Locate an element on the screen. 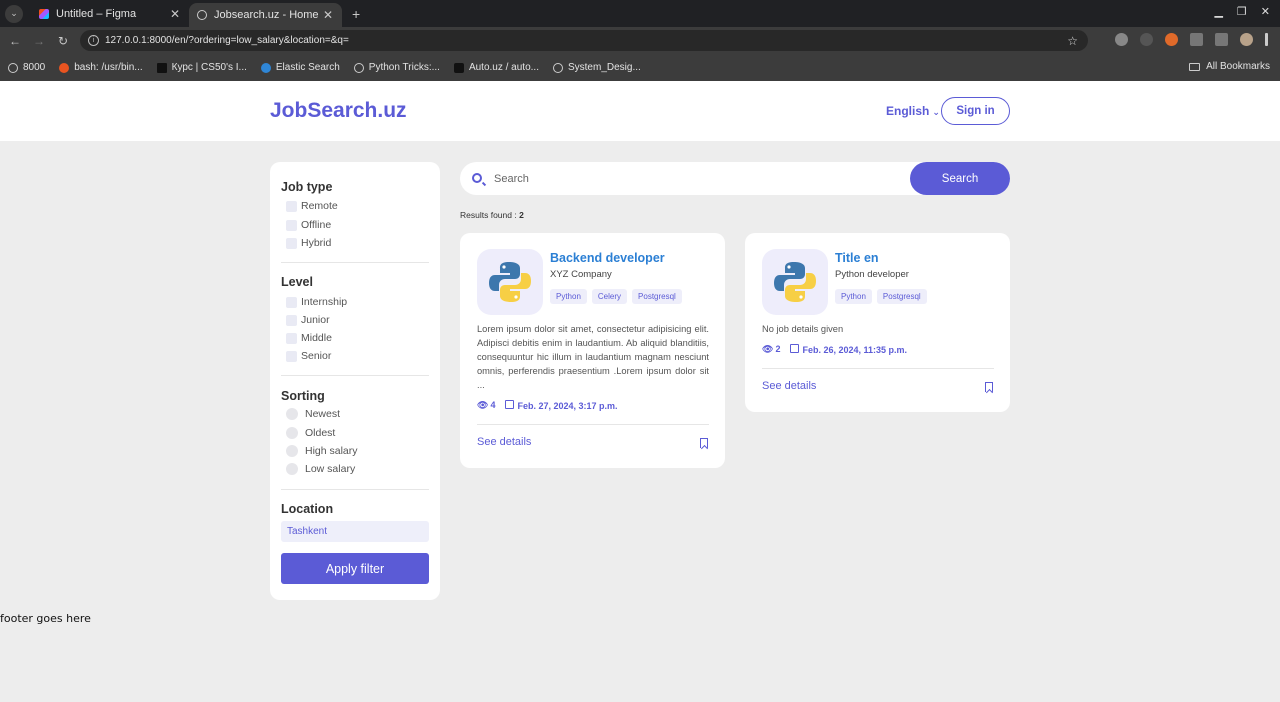 The width and height of the screenshot is (1280, 702). sort-newest: Newest is located at coordinates (313, 414).